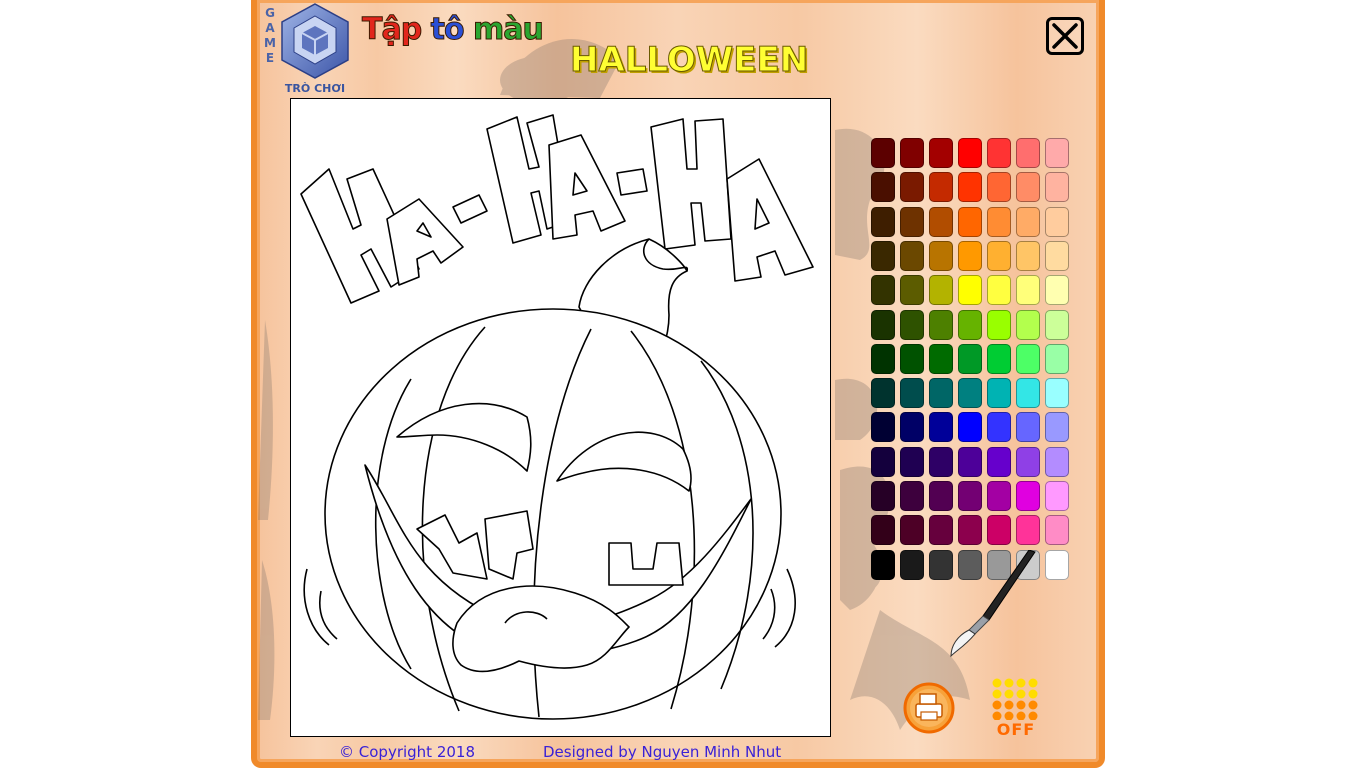 The image size is (1366, 768). I want to click on paintbrush-icon, so click(992, 605).